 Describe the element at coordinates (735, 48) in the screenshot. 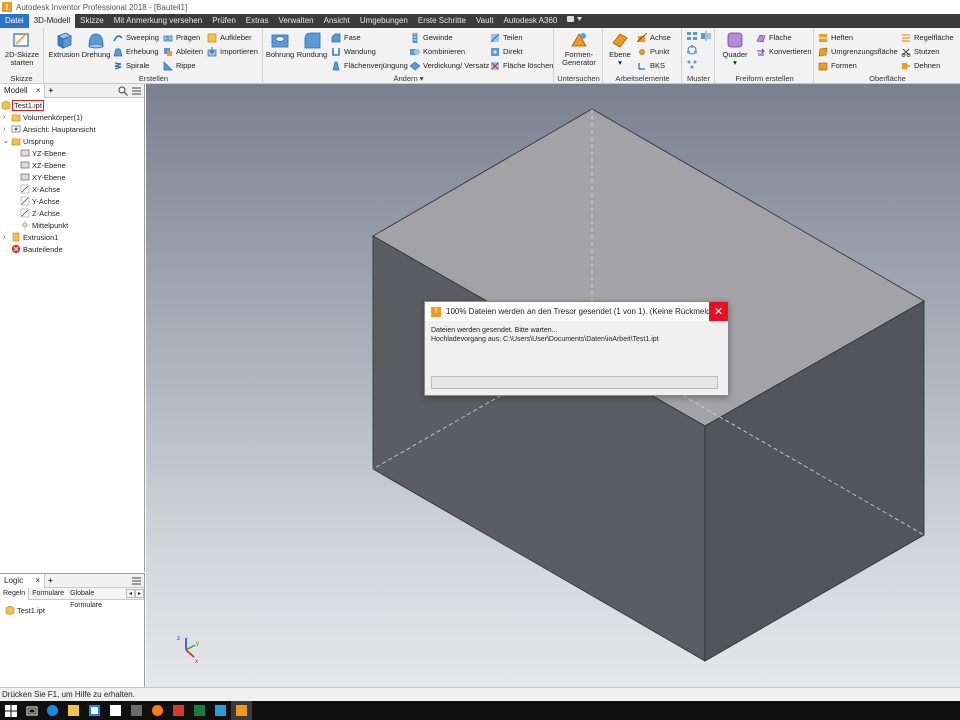

I see `quader-button: Quader ▾` at that location.